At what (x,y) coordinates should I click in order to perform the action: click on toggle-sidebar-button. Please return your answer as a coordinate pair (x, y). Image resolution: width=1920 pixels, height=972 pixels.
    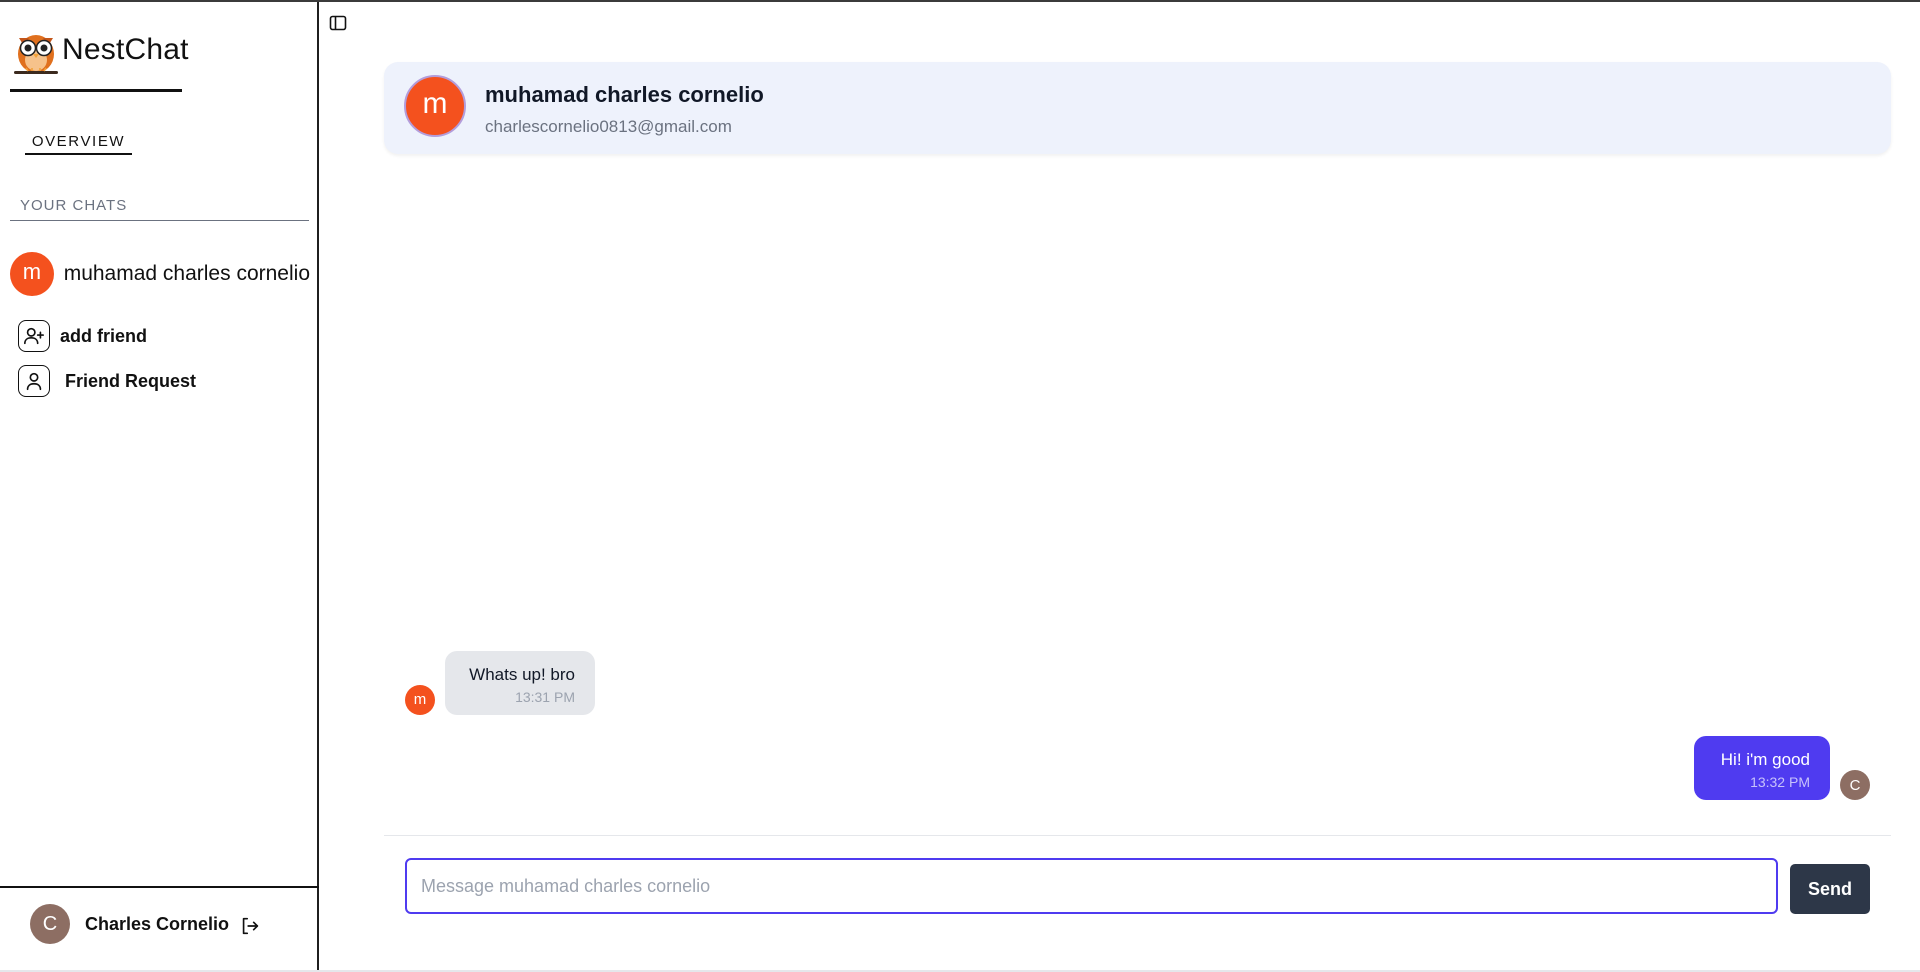
    Looking at the image, I should click on (338, 23).